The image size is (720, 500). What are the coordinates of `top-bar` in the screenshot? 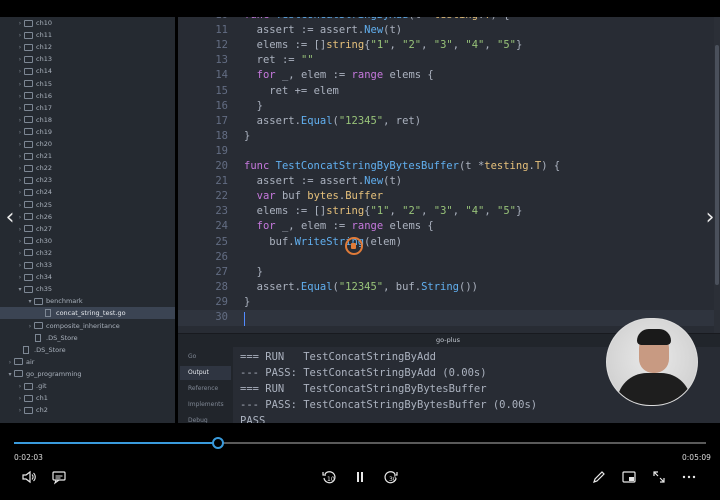 It's located at (360, 8).